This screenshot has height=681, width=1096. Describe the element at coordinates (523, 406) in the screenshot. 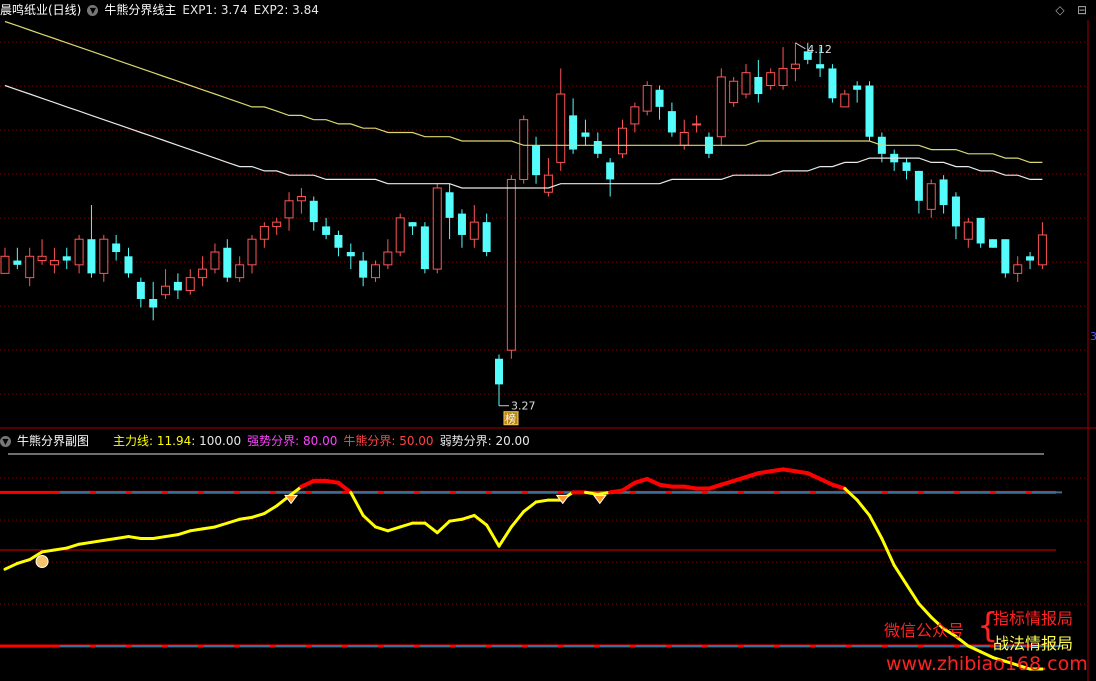

I see `low-label: 3.27` at that location.